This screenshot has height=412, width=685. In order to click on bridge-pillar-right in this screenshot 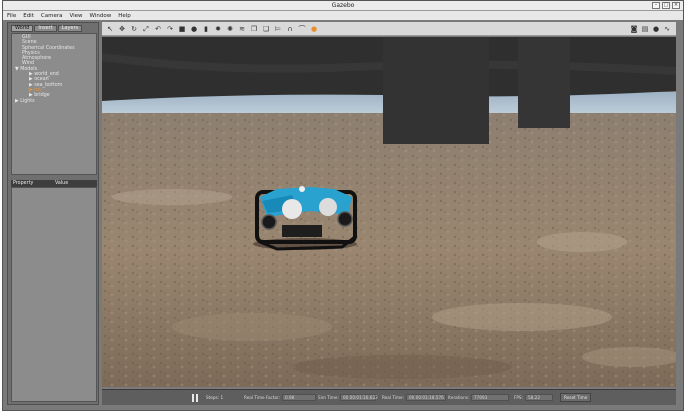, I will do `click(544, 82)`.